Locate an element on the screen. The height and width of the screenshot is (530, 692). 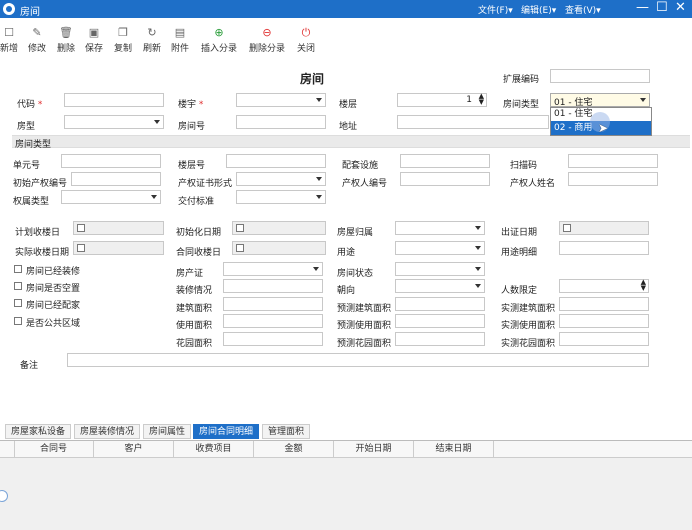
tab-contract-details: 房间合同明细 is located at coordinates (226, 431).